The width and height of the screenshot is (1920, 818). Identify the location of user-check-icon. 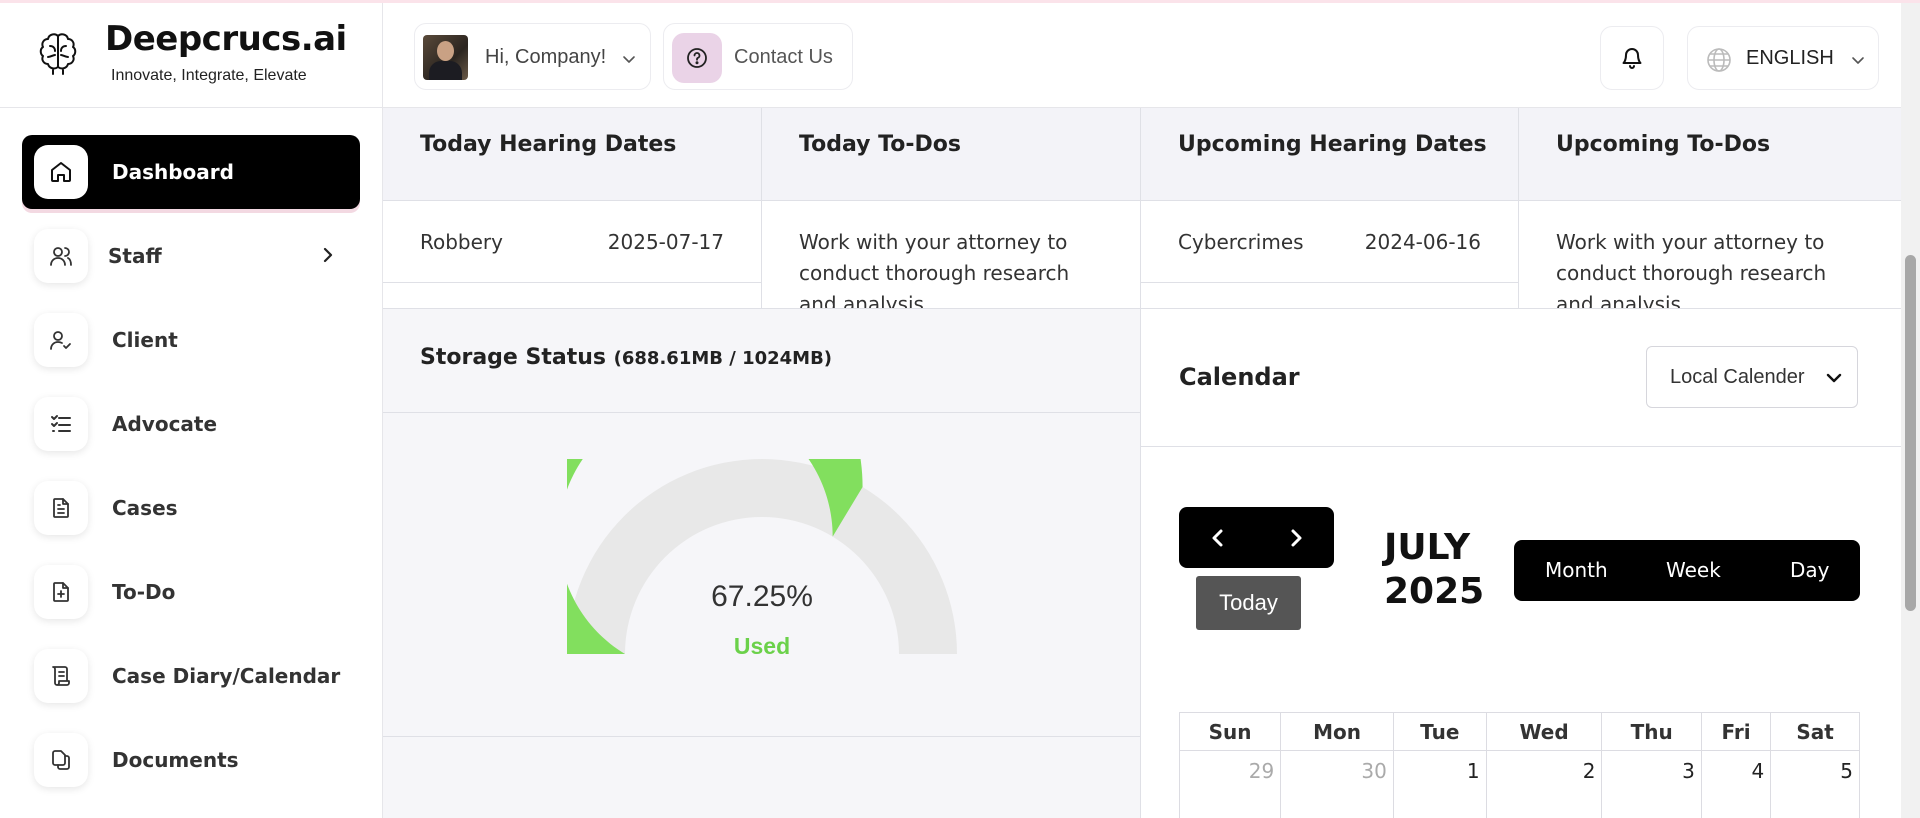
(61, 340).